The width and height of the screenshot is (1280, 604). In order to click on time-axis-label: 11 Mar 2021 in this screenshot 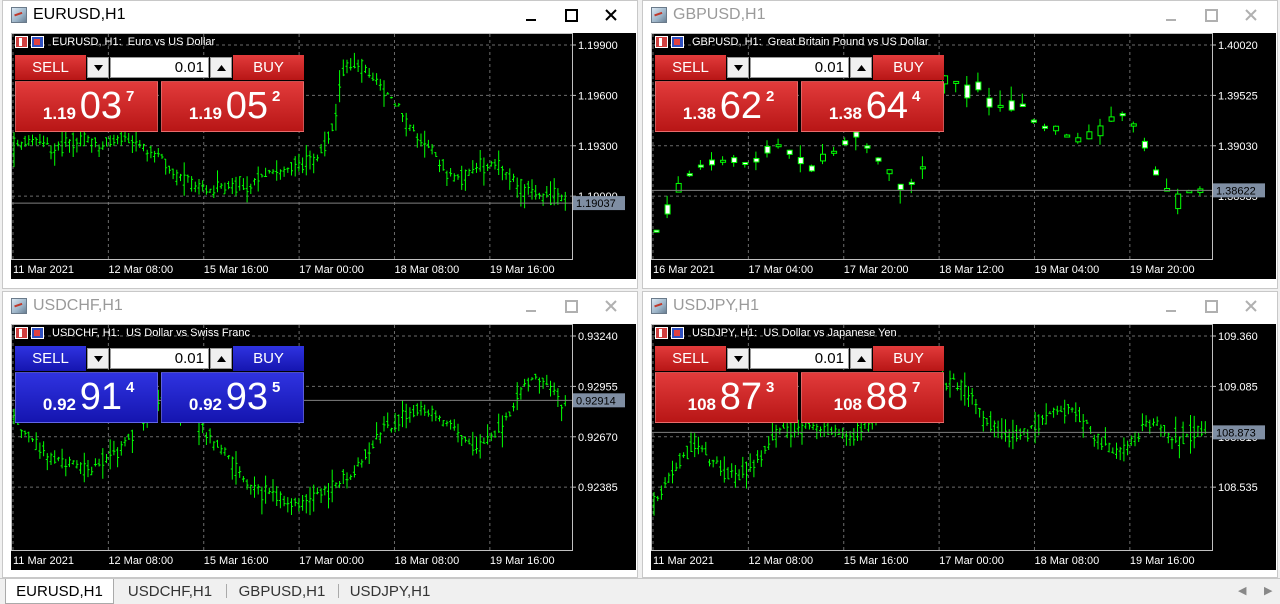, I will do `click(43, 270)`.